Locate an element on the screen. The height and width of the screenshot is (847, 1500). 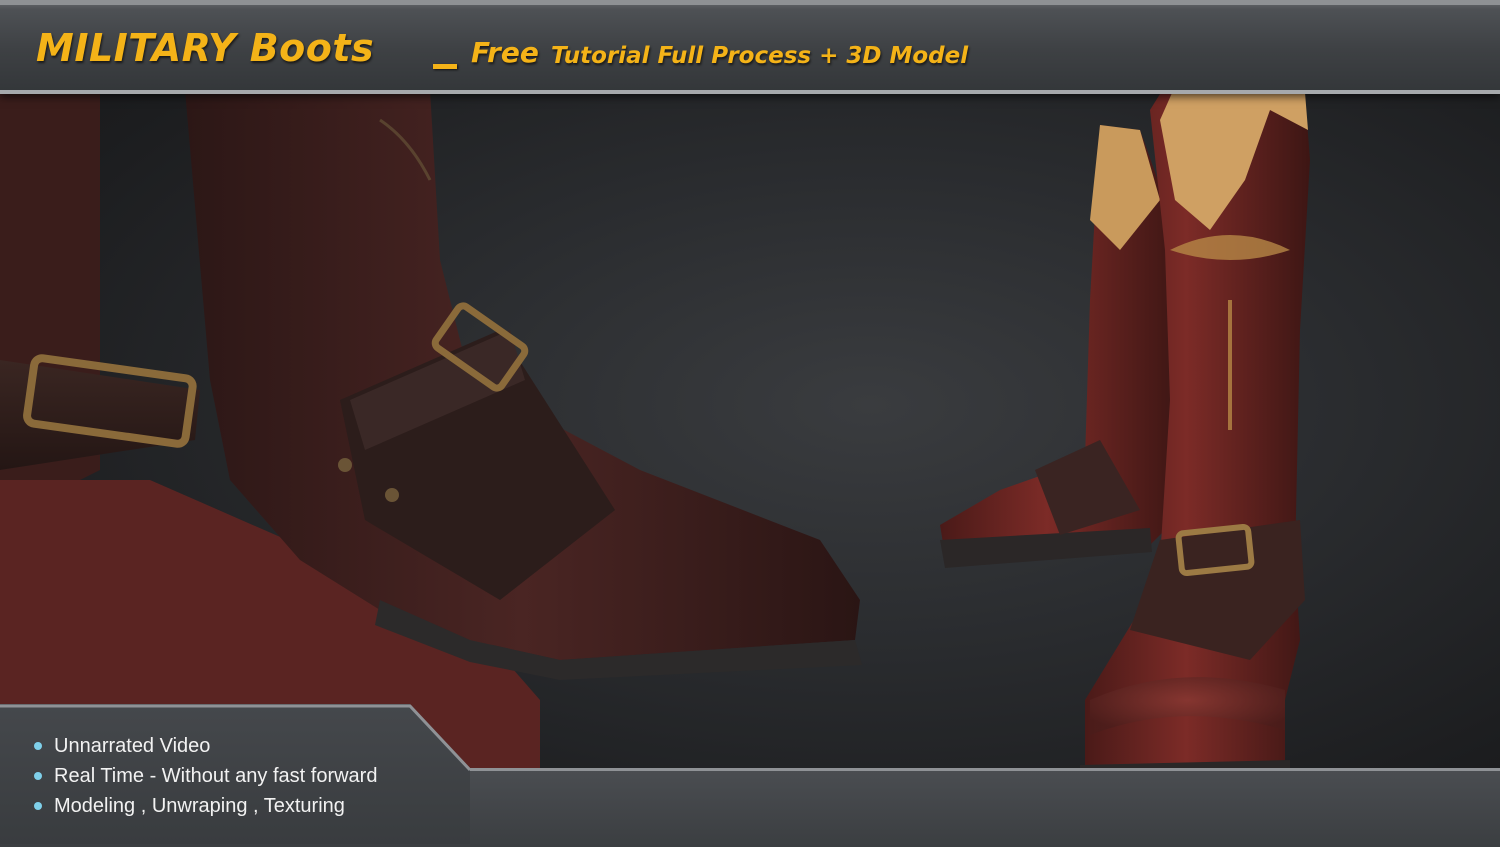
feature-item-real-time: Real Time - Without any fast forward is located at coordinates (205, 776).